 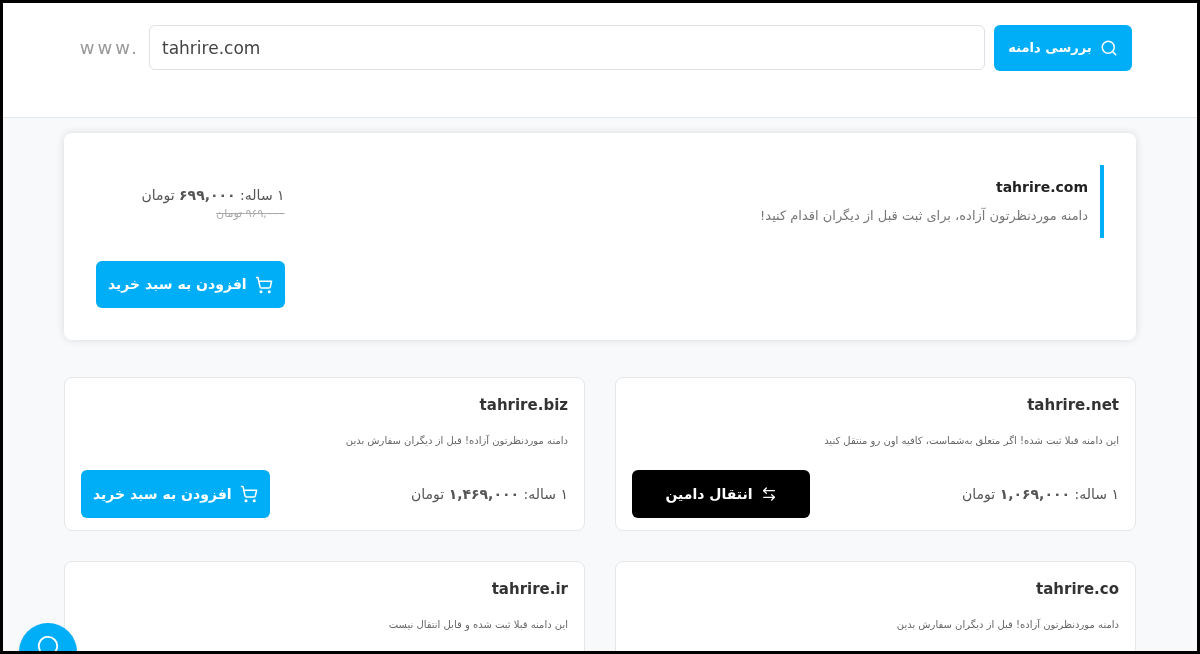 What do you see at coordinates (478, 624) in the screenshot?
I see `domain-message: این دامنه قبلا ثبت شده و قابل انتقال نیست` at bounding box center [478, 624].